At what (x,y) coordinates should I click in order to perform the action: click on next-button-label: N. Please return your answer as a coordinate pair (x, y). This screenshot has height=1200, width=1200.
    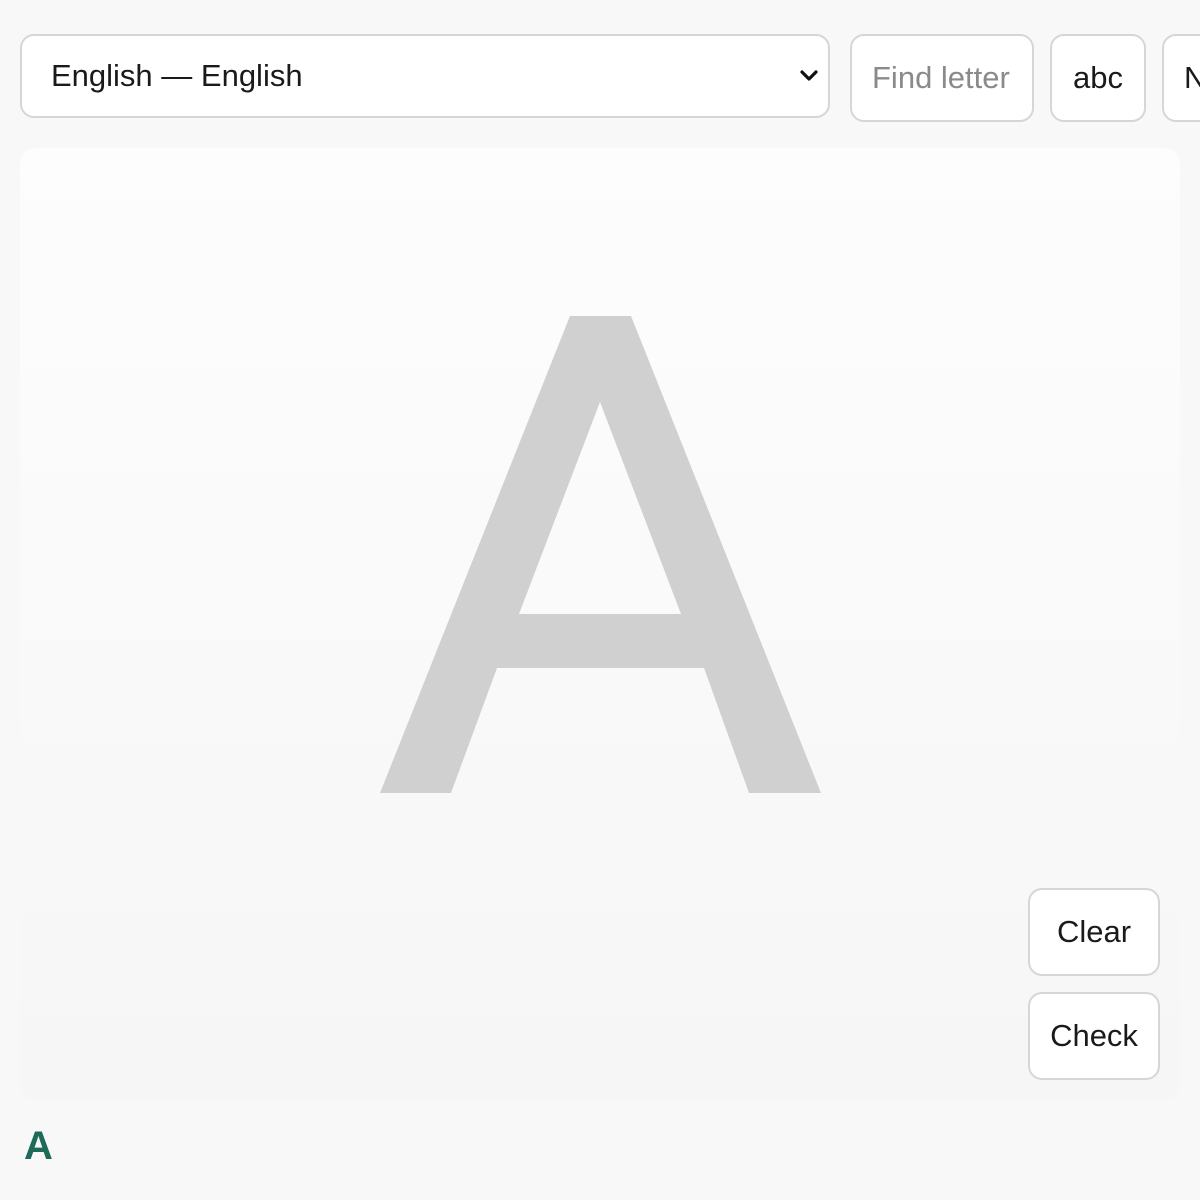
    Looking at the image, I should click on (1192, 77).